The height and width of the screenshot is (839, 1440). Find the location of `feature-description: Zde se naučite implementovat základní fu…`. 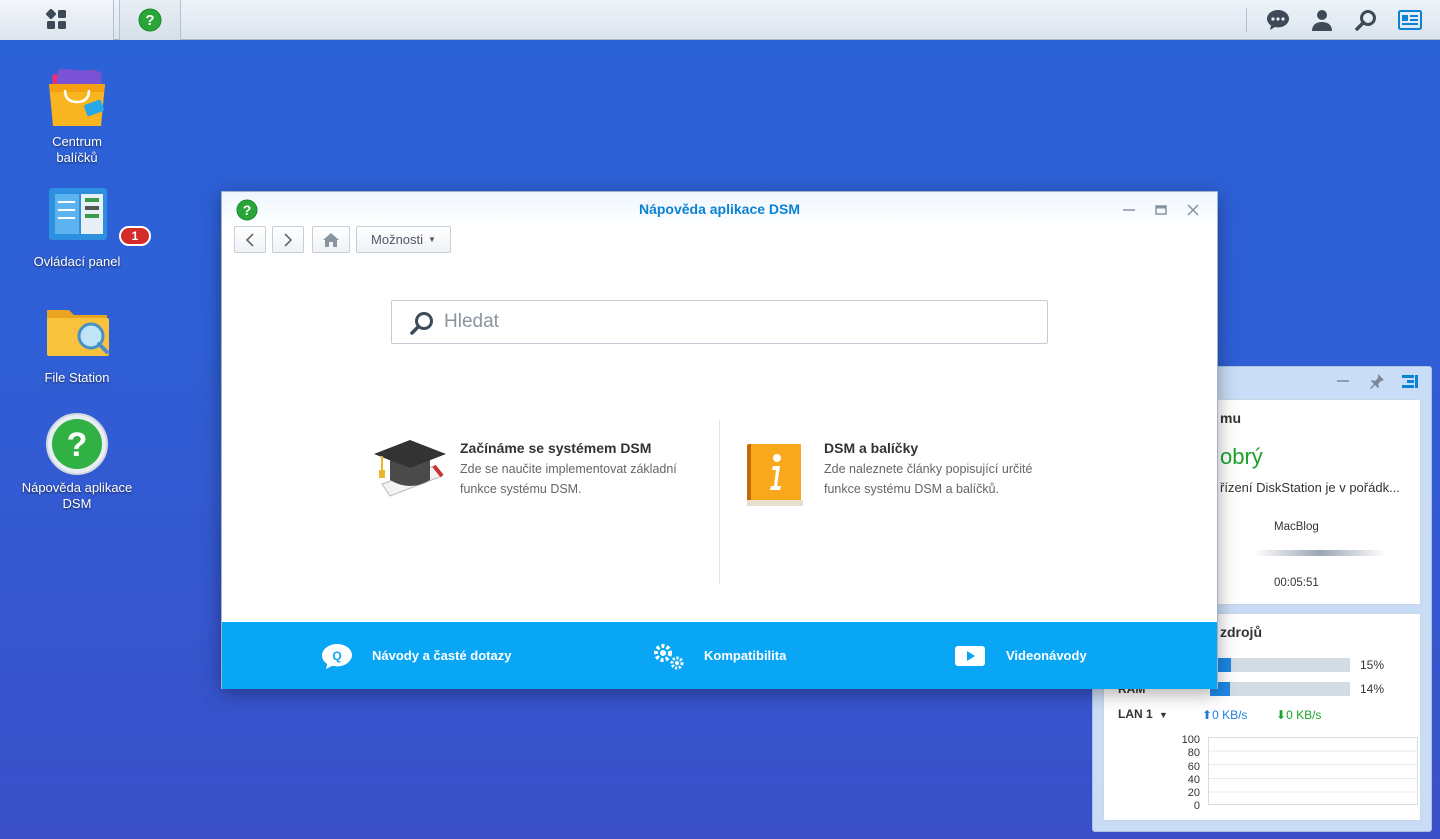

feature-description: Zde se naučite implementovat základní fu… is located at coordinates (568, 479).